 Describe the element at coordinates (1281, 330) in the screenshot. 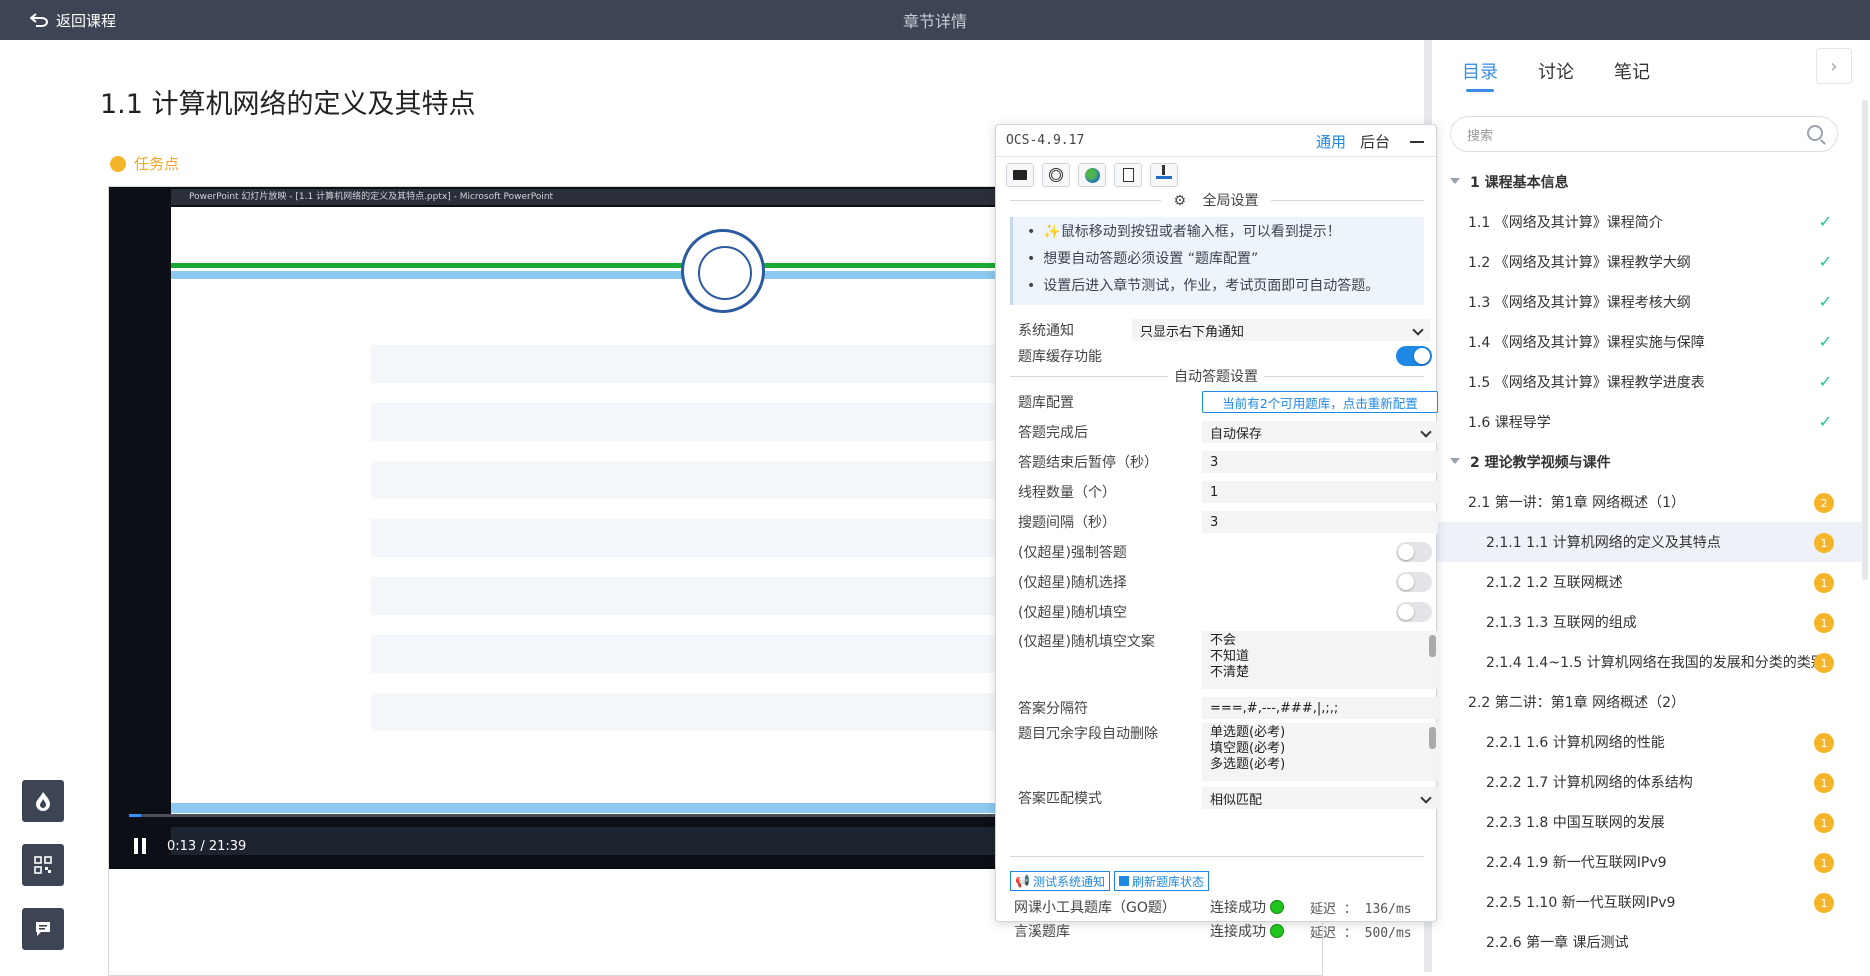

I see `system-notice-select: 只显示右下角通知` at that location.